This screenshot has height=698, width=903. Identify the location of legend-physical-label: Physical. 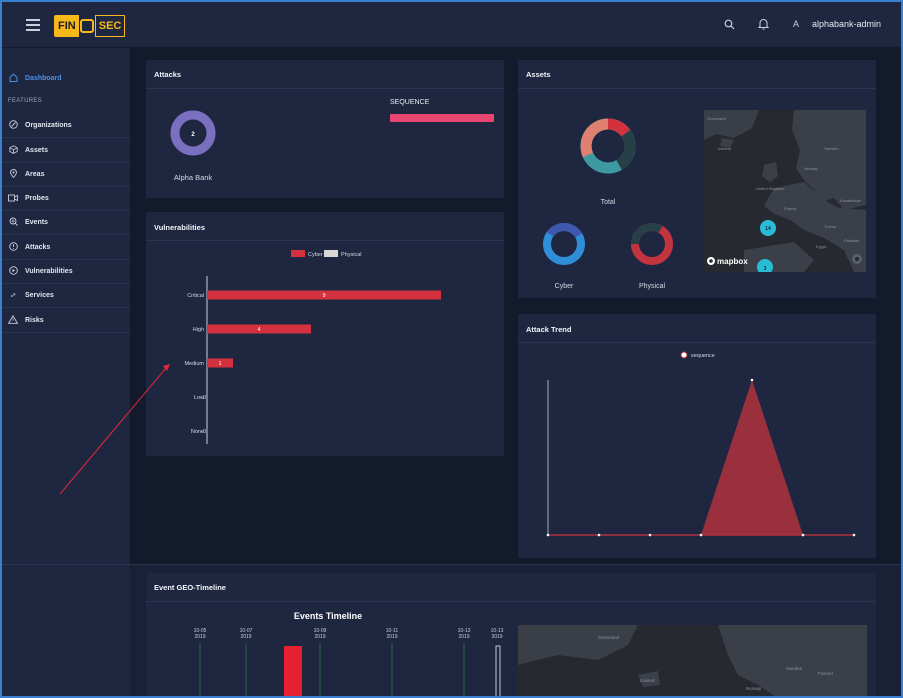
(351, 255).